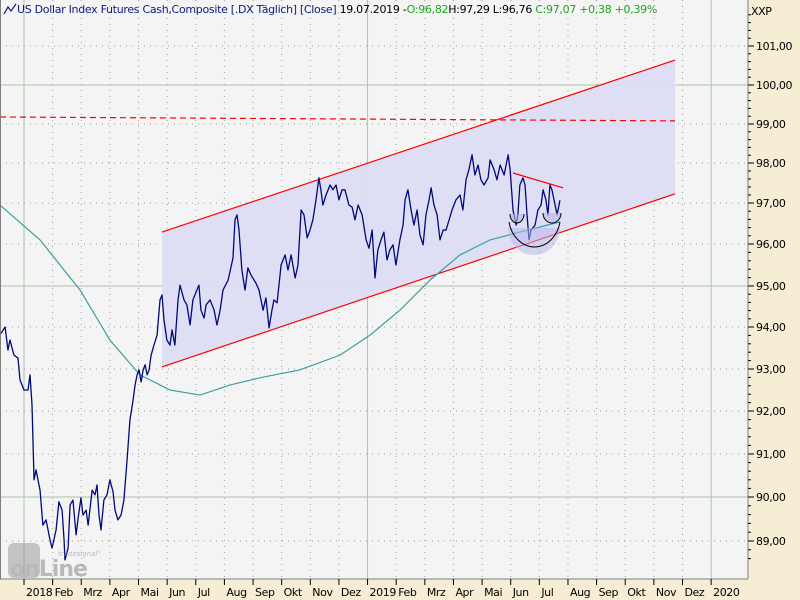 Image resolution: width=800 pixels, height=600 pixels. What do you see at coordinates (771, 244) in the screenshot?
I see `y-tick-label: 96,00` at bounding box center [771, 244].